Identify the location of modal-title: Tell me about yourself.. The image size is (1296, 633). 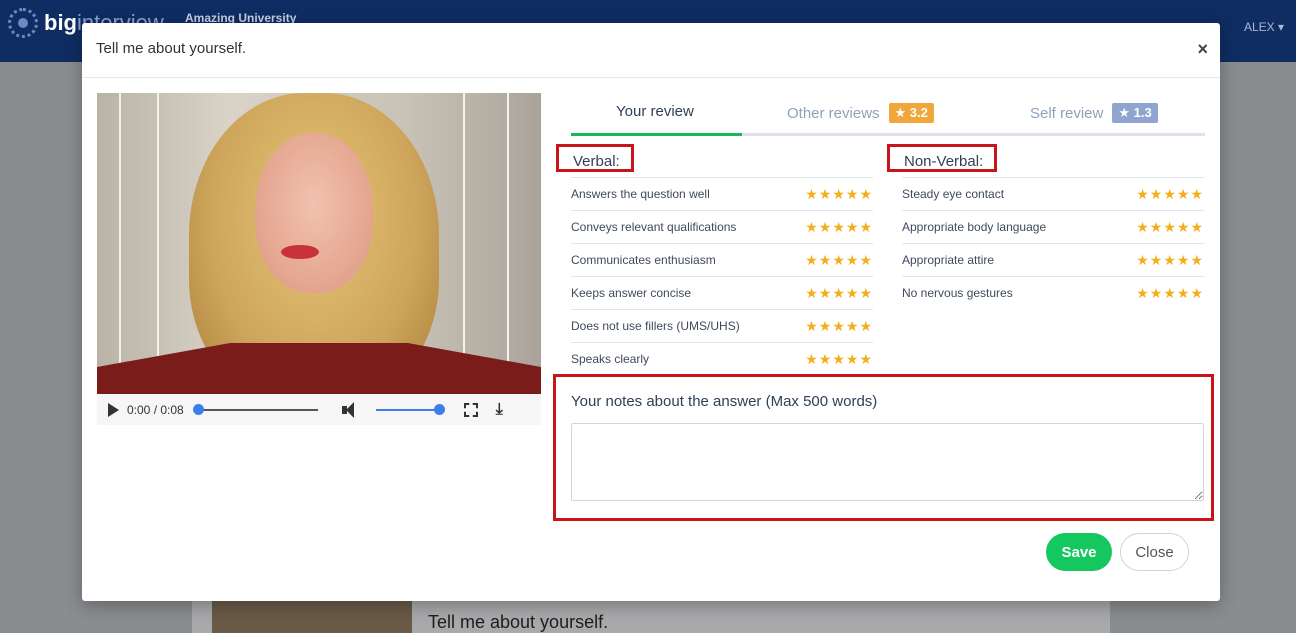
(171, 48).